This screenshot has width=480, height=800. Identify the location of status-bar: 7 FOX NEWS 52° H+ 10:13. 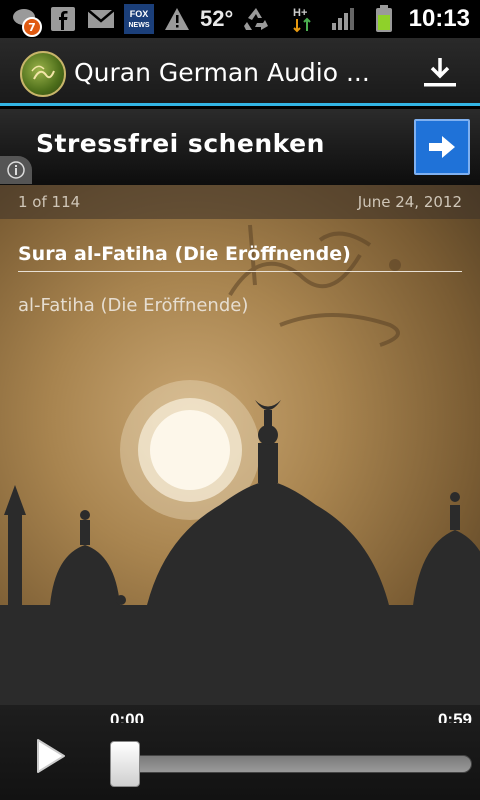
(240, 19).